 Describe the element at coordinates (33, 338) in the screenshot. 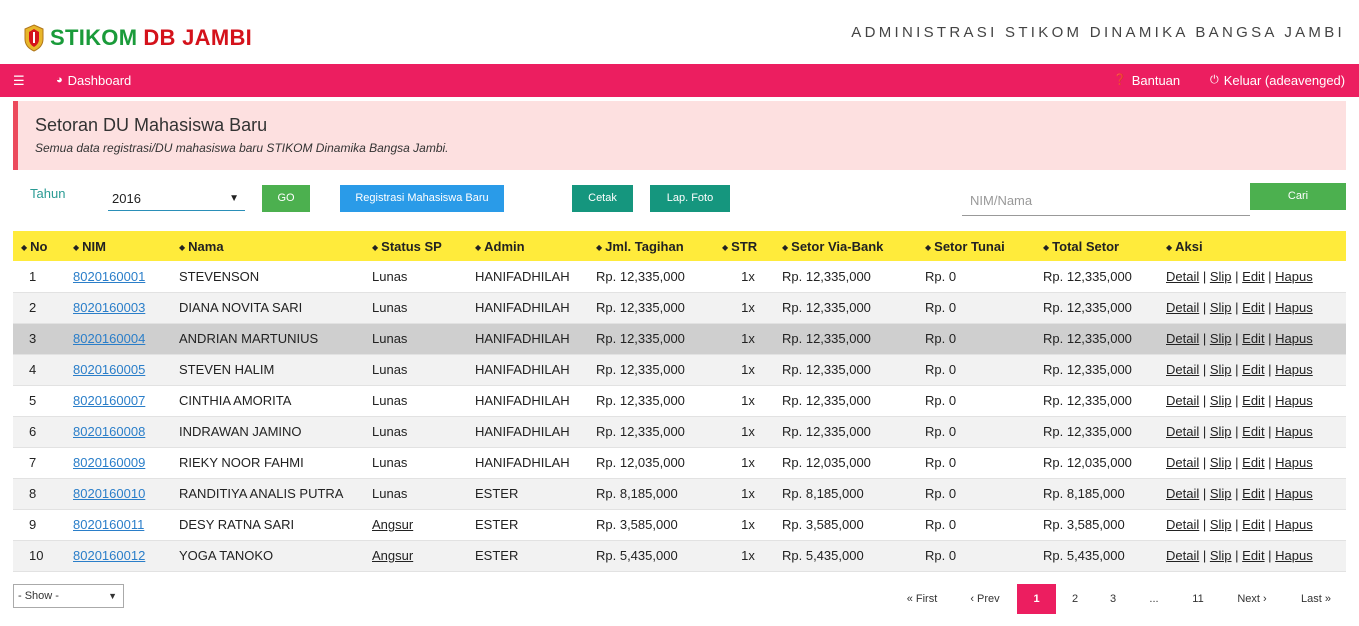

I see `cell-no-text: 3` at that location.